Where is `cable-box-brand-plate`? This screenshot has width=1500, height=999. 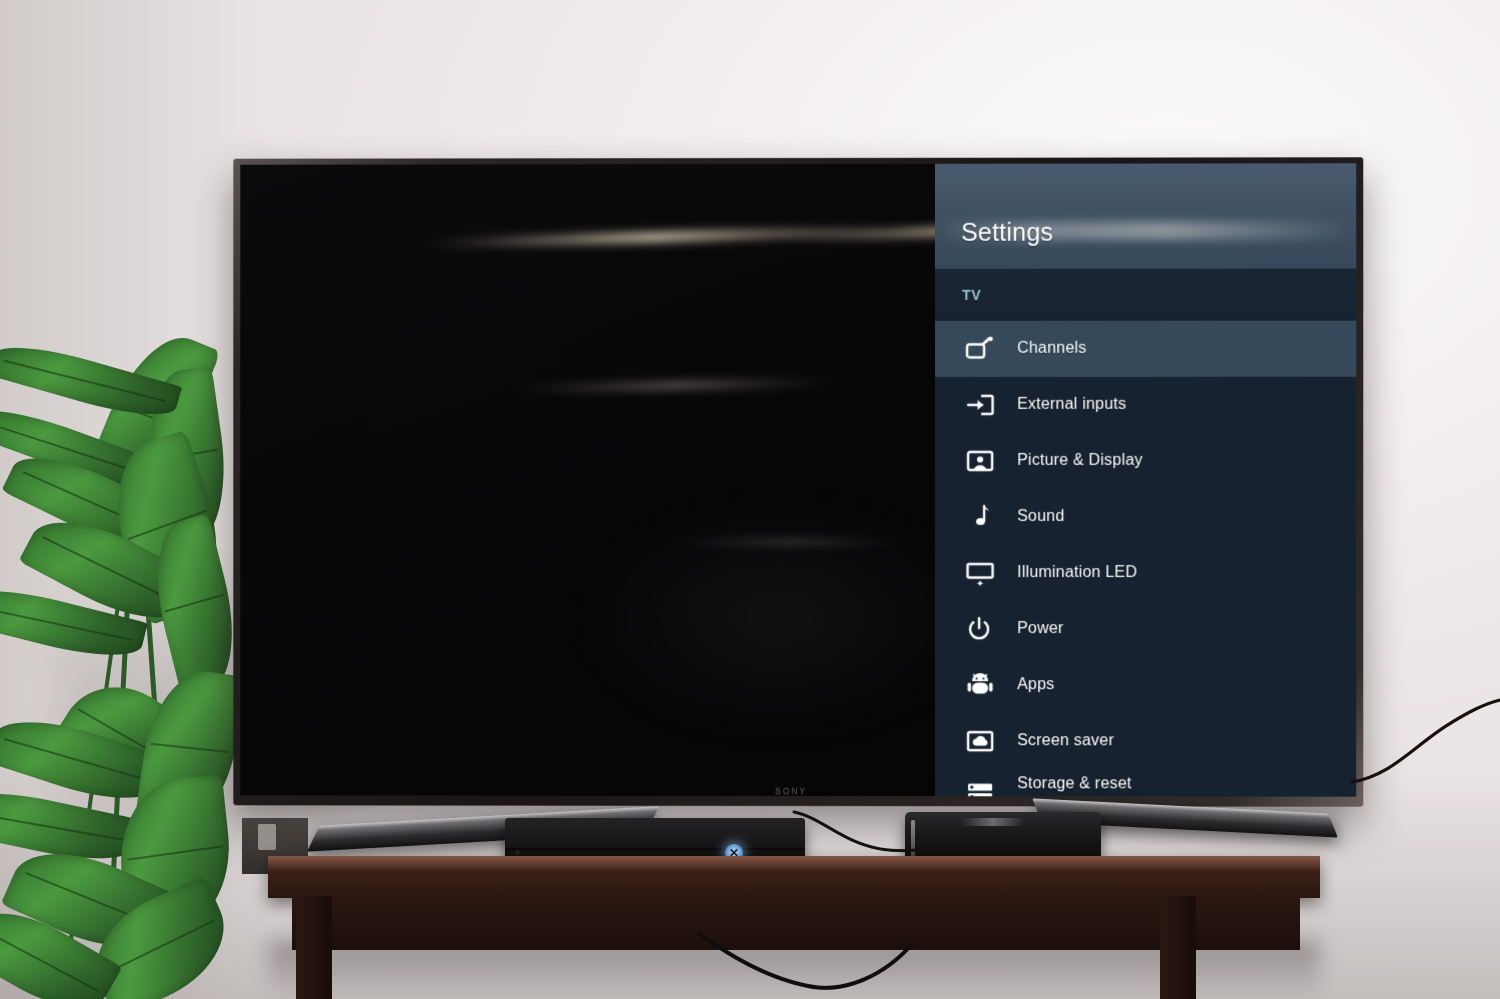
cable-box-brand-plate is located at coordinates (993, 822).